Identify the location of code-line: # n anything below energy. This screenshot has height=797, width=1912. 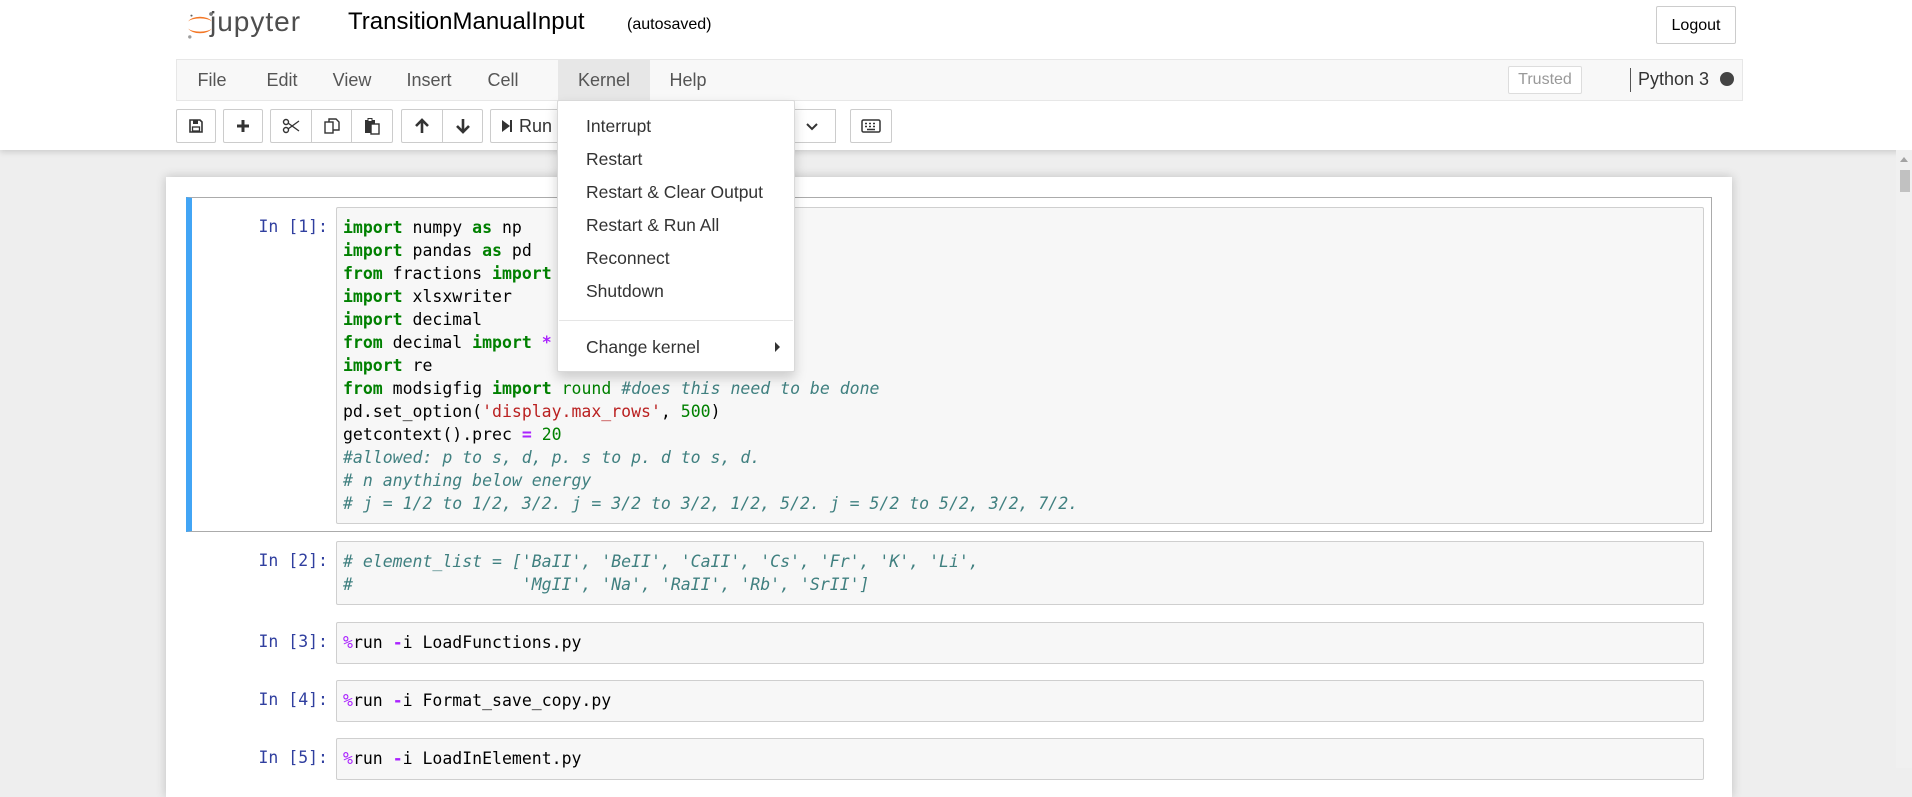
(467, 480).